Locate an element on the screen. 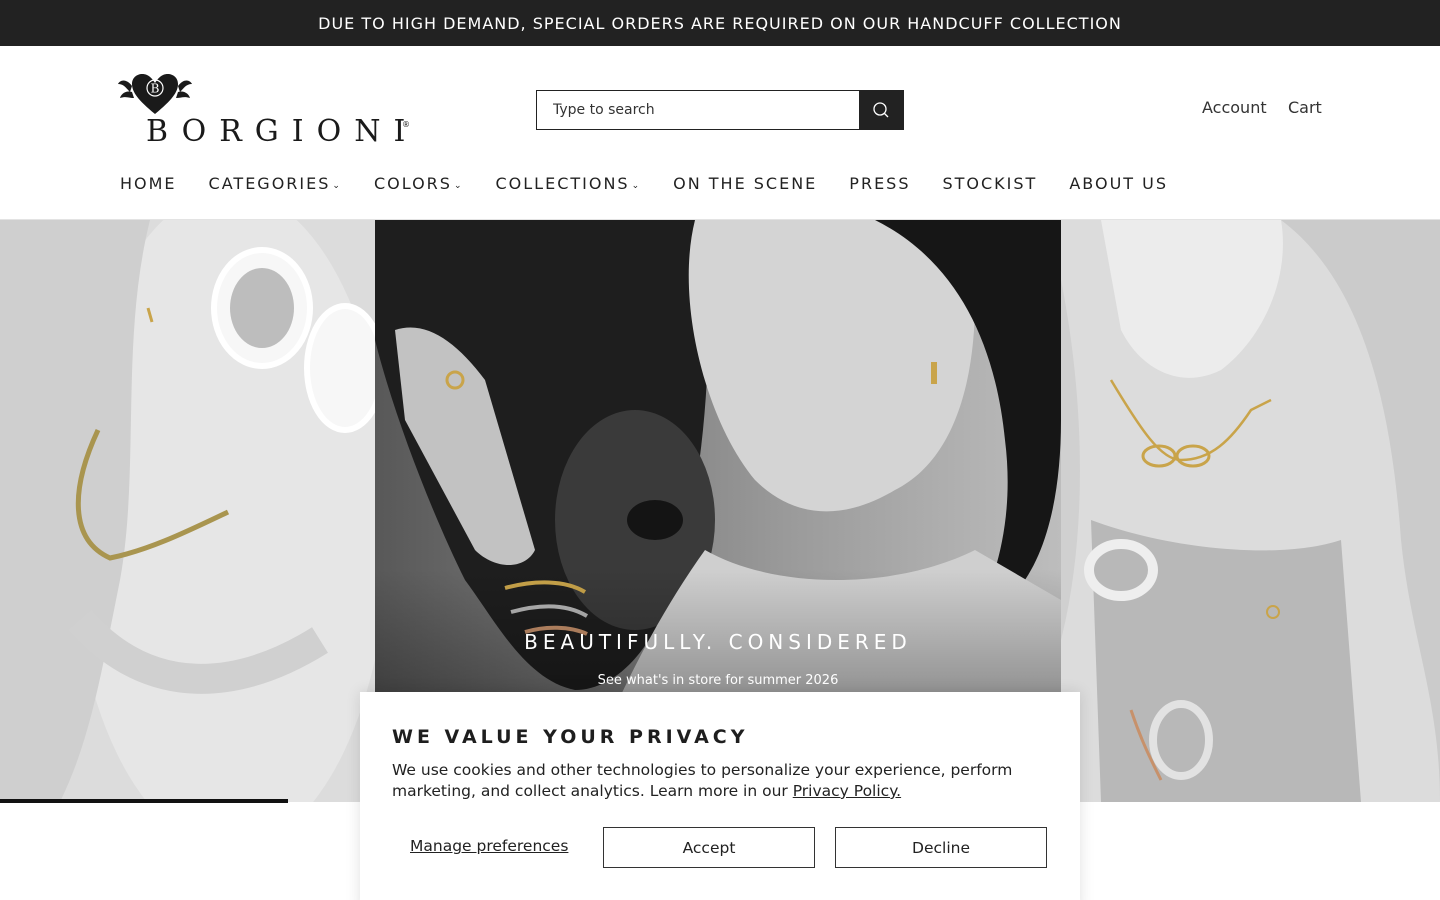 Image resolution: width=1440 pixels, height=900 pixels. cookie-title: WE VALUE YOUR PRIVACY is located at coordinates (570, 737).